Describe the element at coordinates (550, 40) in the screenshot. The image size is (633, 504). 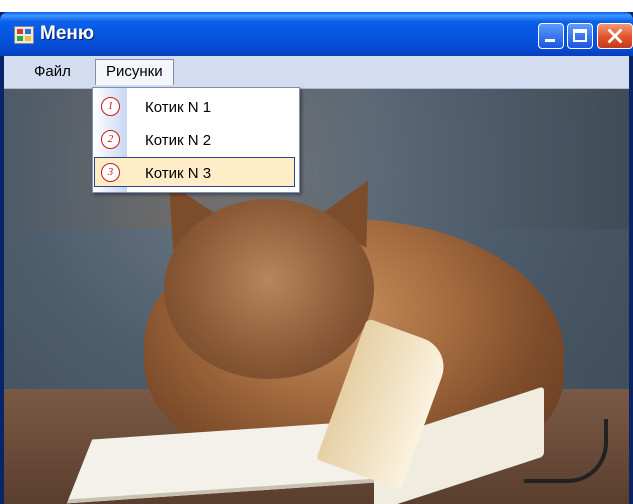
I see `minimize-icon` at that location.